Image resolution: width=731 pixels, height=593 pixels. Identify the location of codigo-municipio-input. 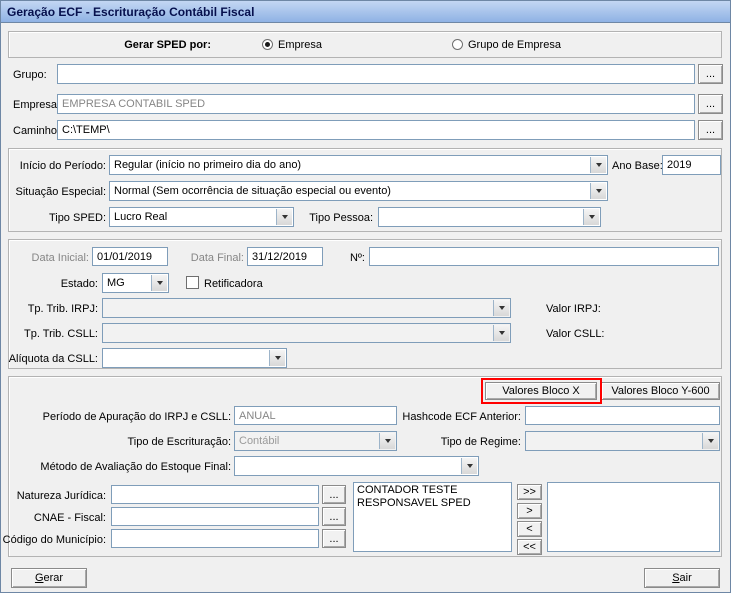
(215, 538).